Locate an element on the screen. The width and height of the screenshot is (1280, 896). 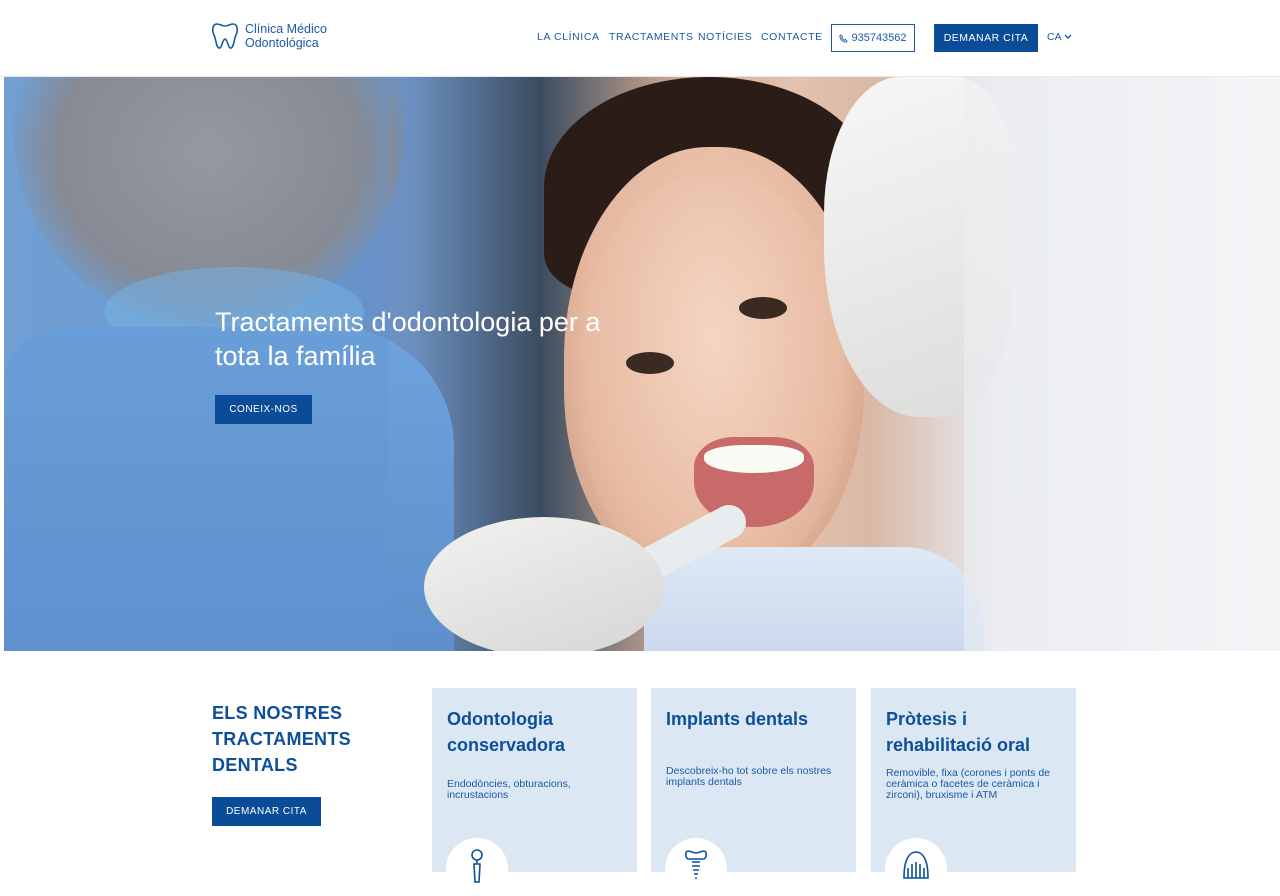
logo-text: Clínica Médico Odontológica is located at coordinates (286, 36).